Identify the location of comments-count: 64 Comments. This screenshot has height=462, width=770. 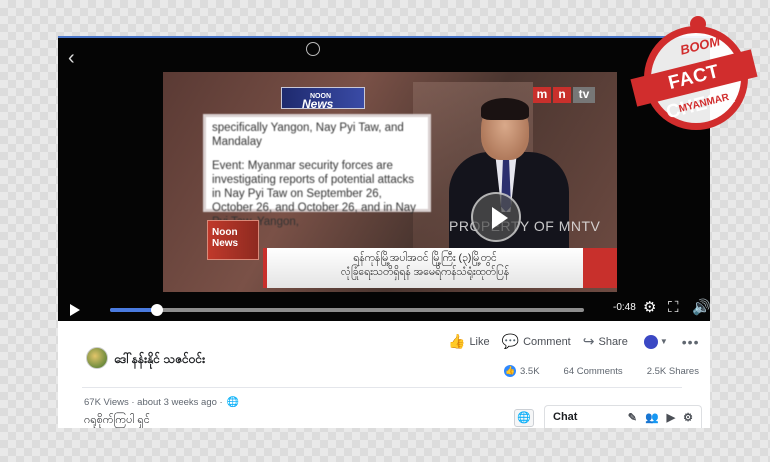
(593, 371).